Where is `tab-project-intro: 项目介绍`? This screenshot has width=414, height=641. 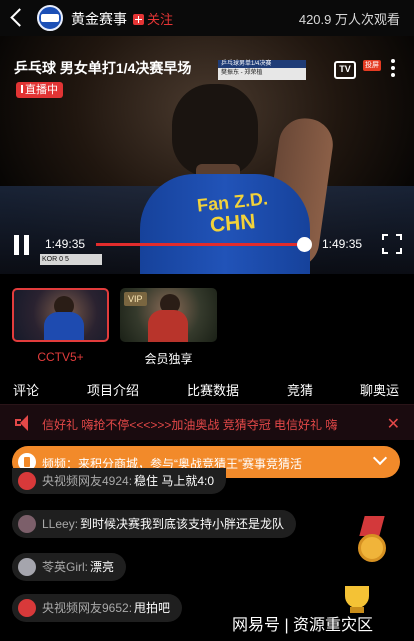 tab-project-intro: 项目介绍 is located at coordinates (113, 389).